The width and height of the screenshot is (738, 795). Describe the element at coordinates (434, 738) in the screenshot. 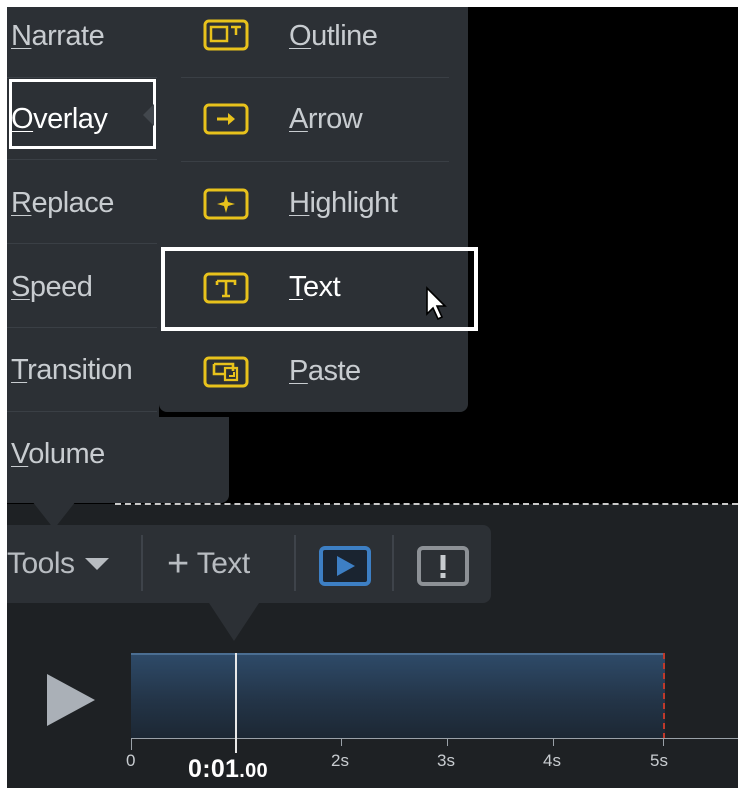

I see `timeline-ruler` at that location.